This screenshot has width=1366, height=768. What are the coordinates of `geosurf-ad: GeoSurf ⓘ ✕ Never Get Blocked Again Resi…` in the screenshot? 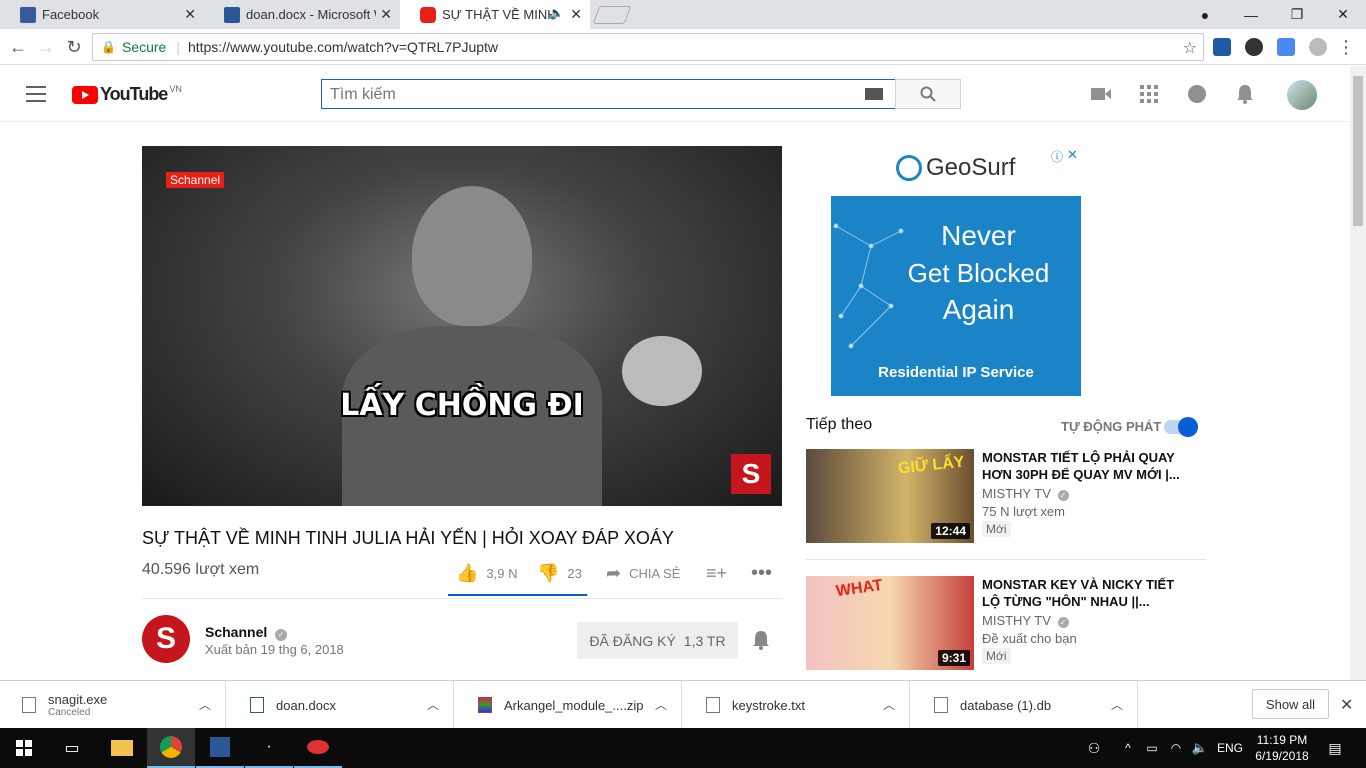 It's located at (956, 271).